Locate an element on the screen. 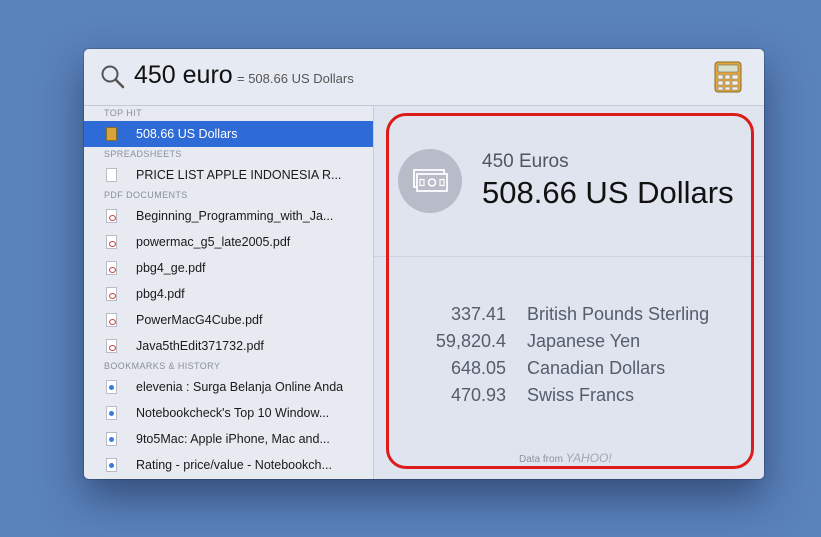  list-item-top-hit: 508.66 US Dollars is located at coordinates (228, 134).